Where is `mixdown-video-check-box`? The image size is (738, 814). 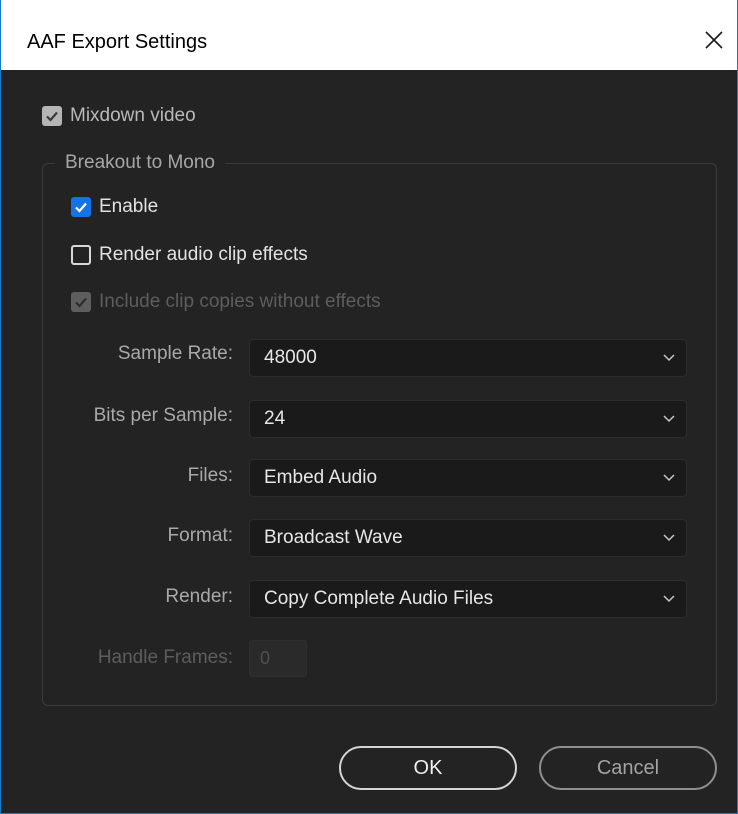
mixdown-video-check-box is located at coordinates (52, 116).